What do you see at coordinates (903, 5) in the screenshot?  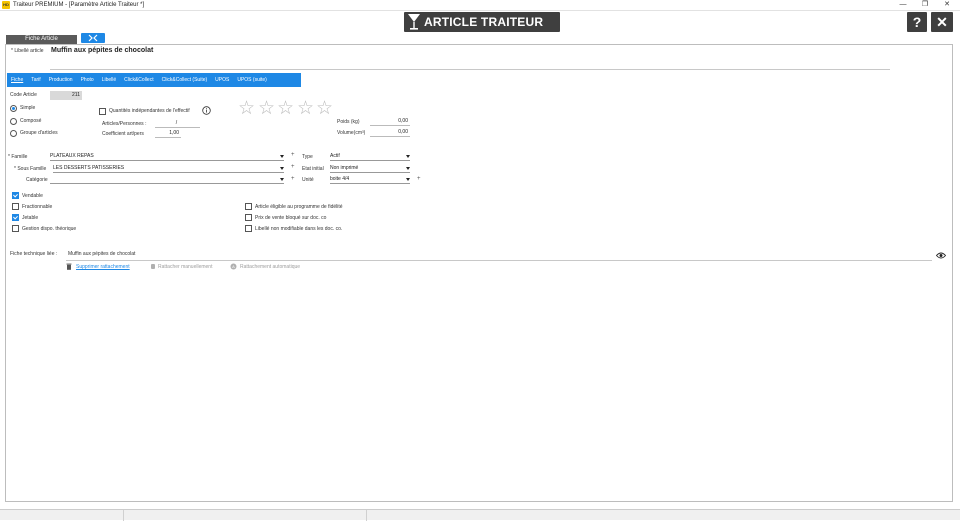 I see `minimize-button: —` at bounding box center [903, 5].